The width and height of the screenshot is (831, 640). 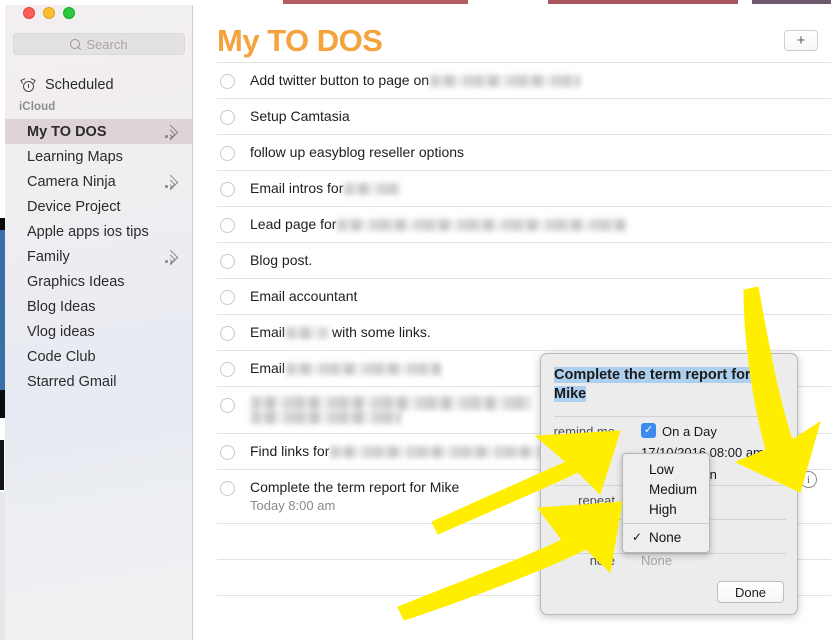 I want to click on sidebar-item-apple-apps-ios-tips: Apple apps ios tips, so click(x=98, y=231).